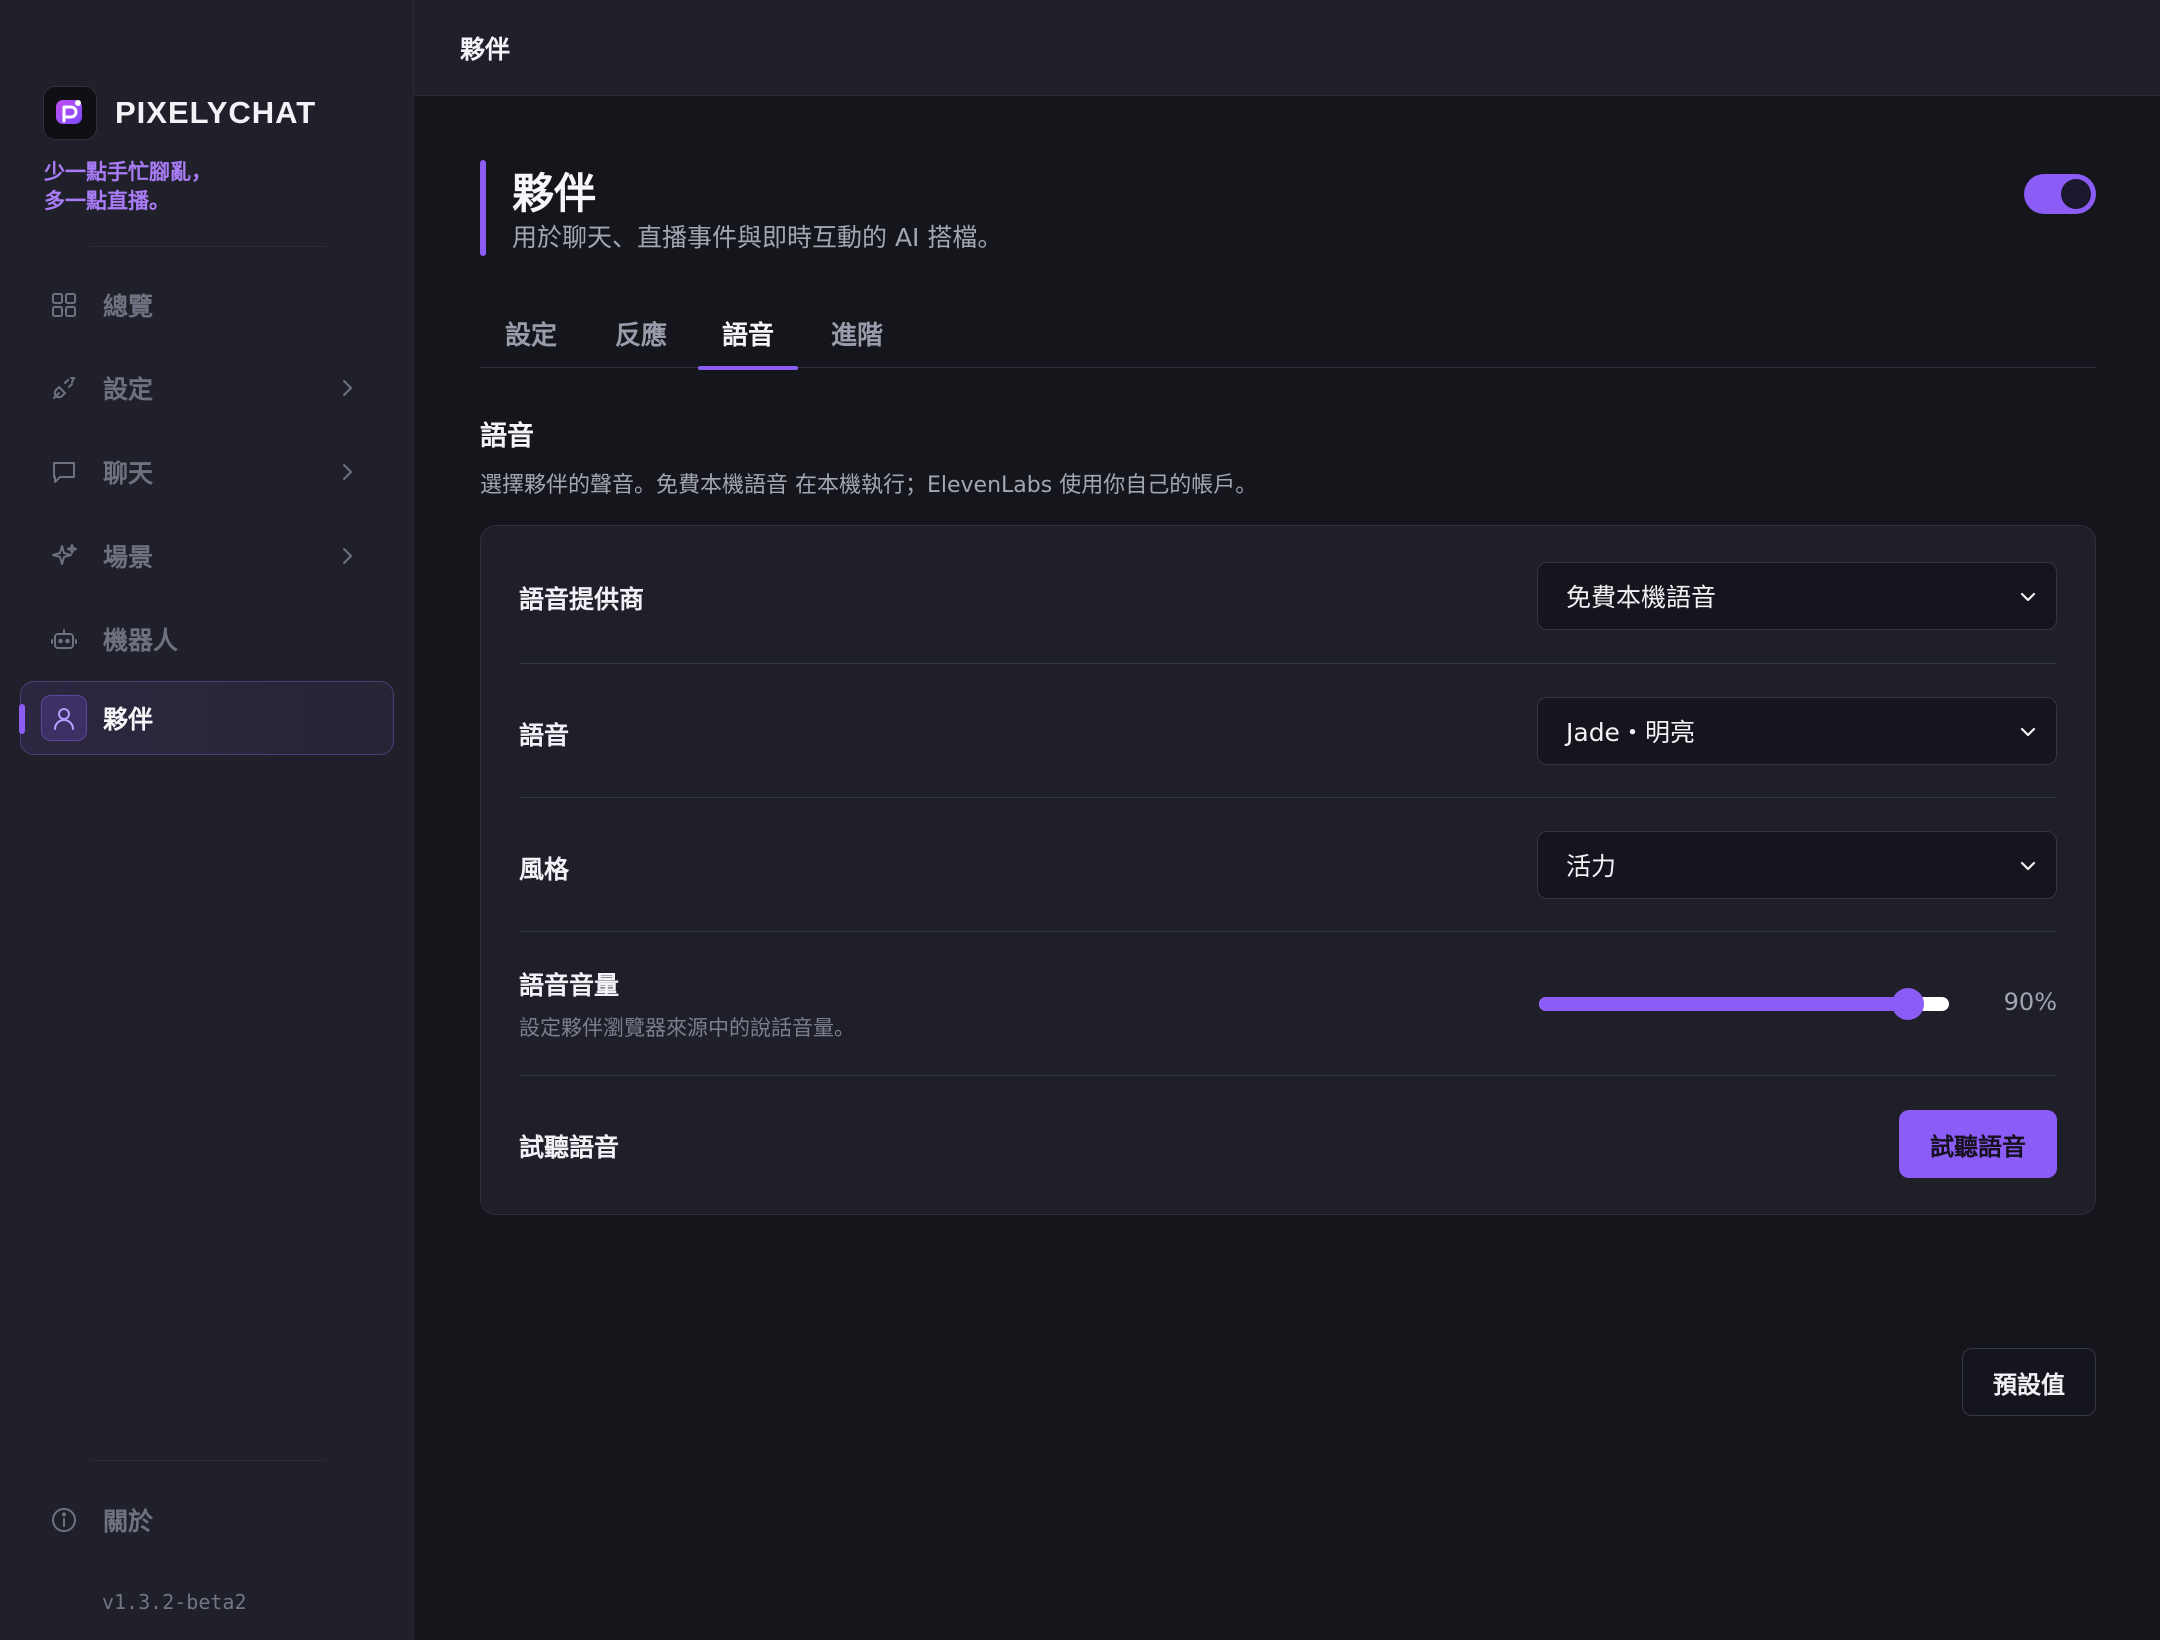 Image resolution: width=2160 pixels, height=1640 pixels. What do you see at coordinates (64, 472) in the screenshot?
I see `chat-icon` at bounding box center [64, 472].